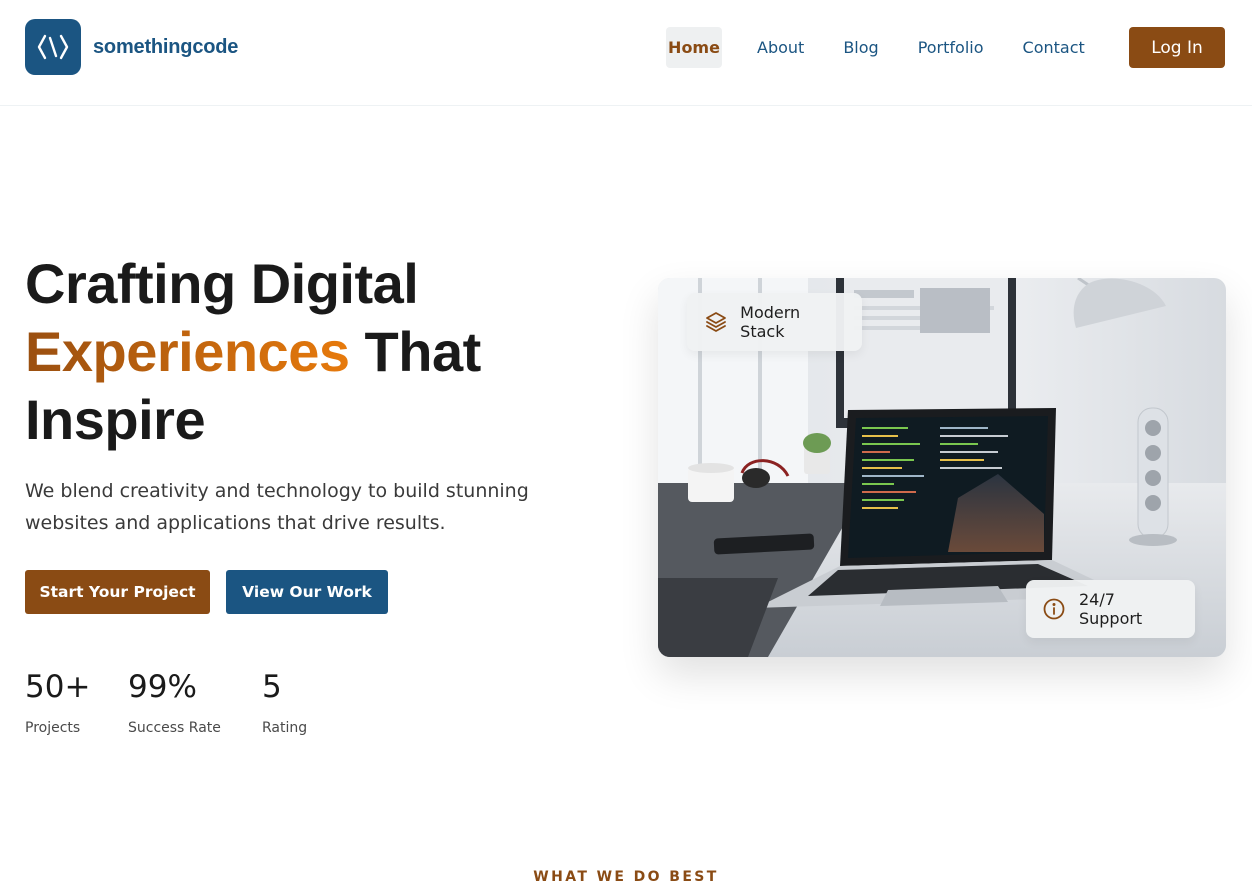 The width and height of the screenshot is (1252, 895). Describe the element at coordinates (174, 728) in the screenshot. I see `stat-label: Success Rate` at that location.